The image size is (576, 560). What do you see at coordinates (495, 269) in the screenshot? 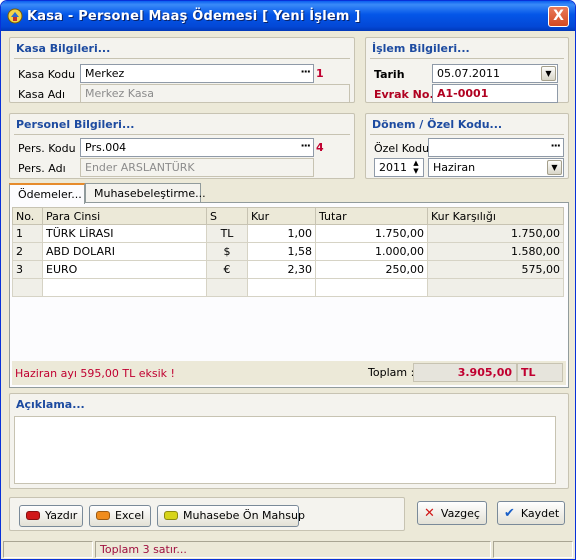
I see `cell-kur-karsiligi: 575,00` at bounding box center [495, 269].